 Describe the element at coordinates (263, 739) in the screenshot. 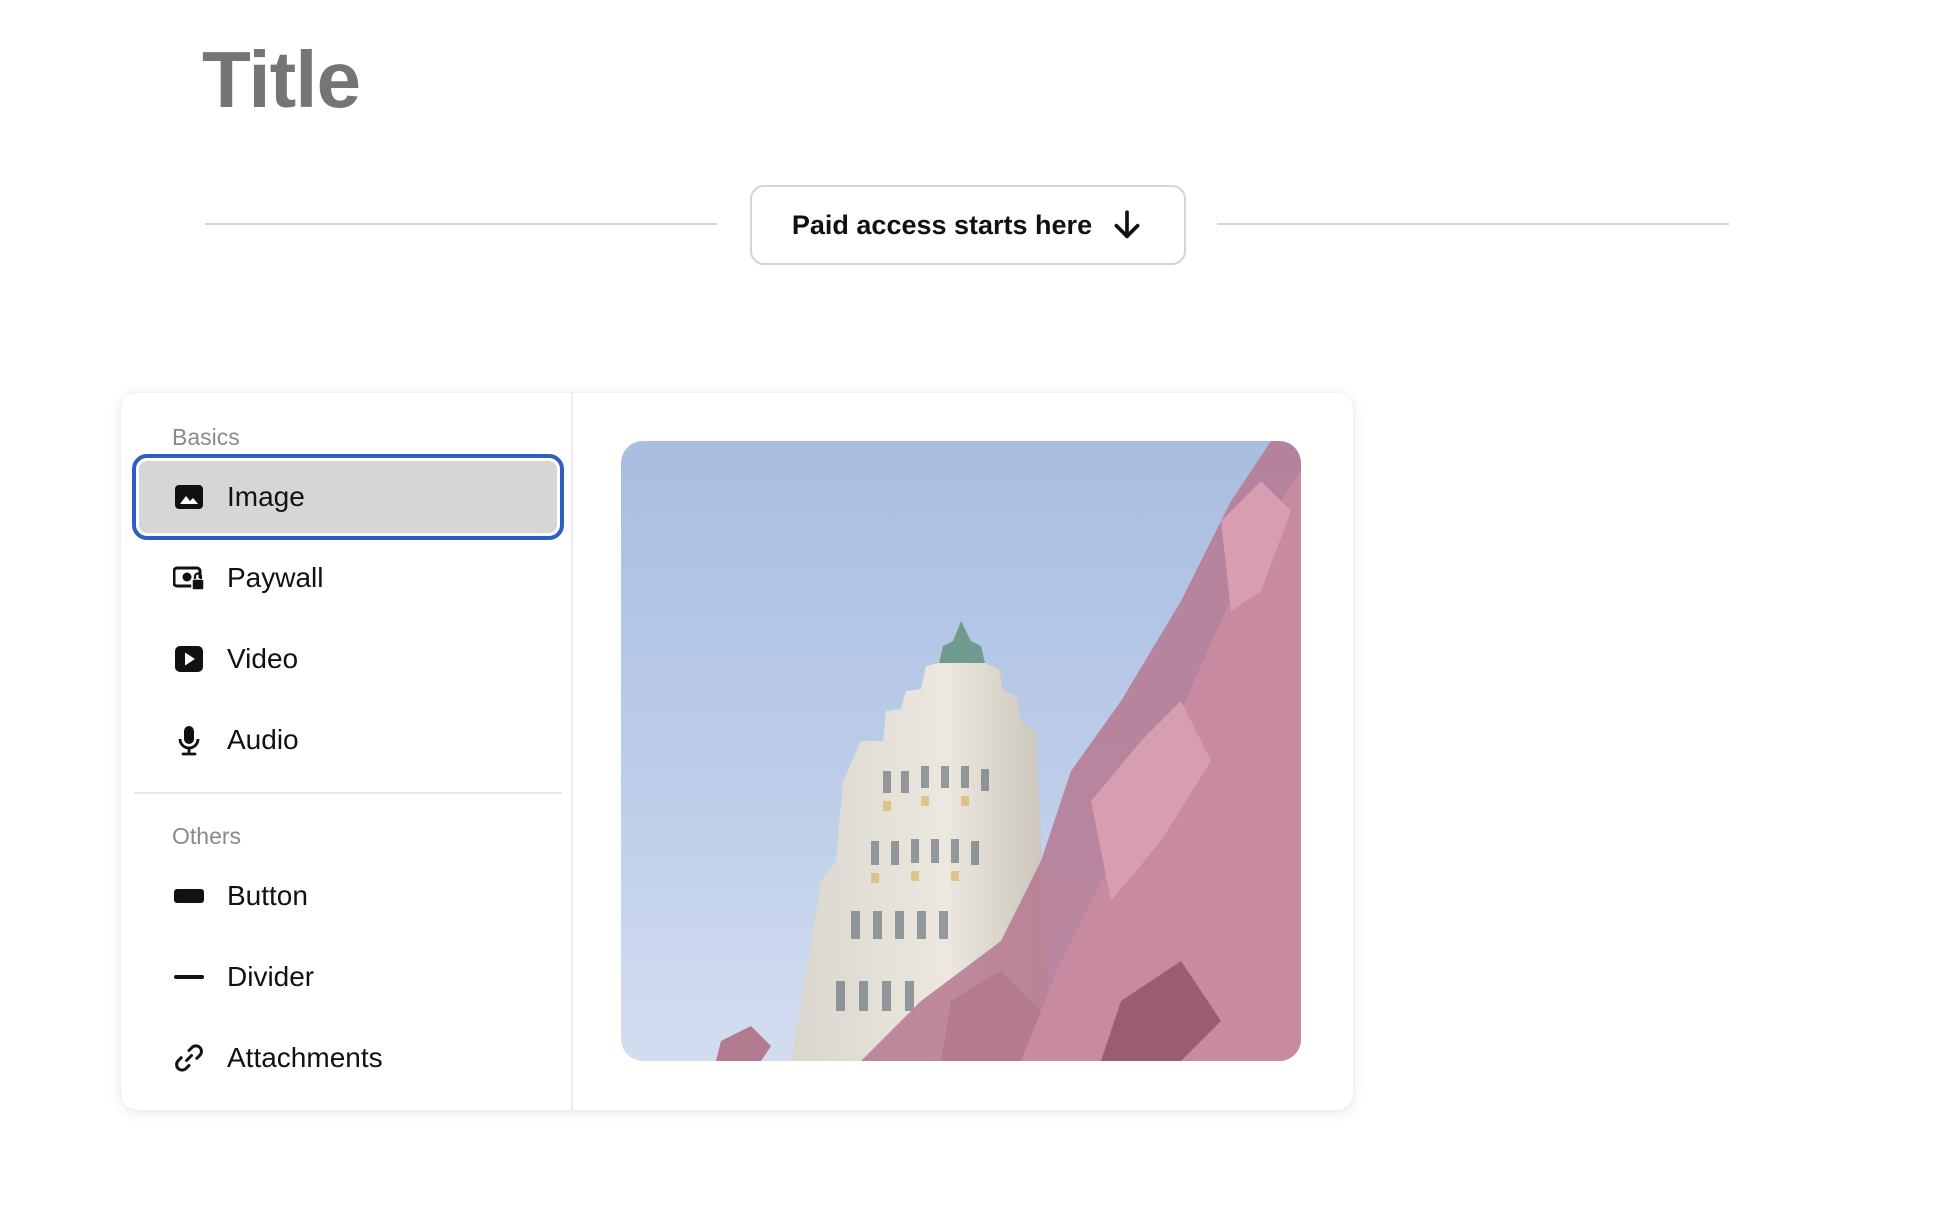

I see `menu-item-label: Audio` at that location.